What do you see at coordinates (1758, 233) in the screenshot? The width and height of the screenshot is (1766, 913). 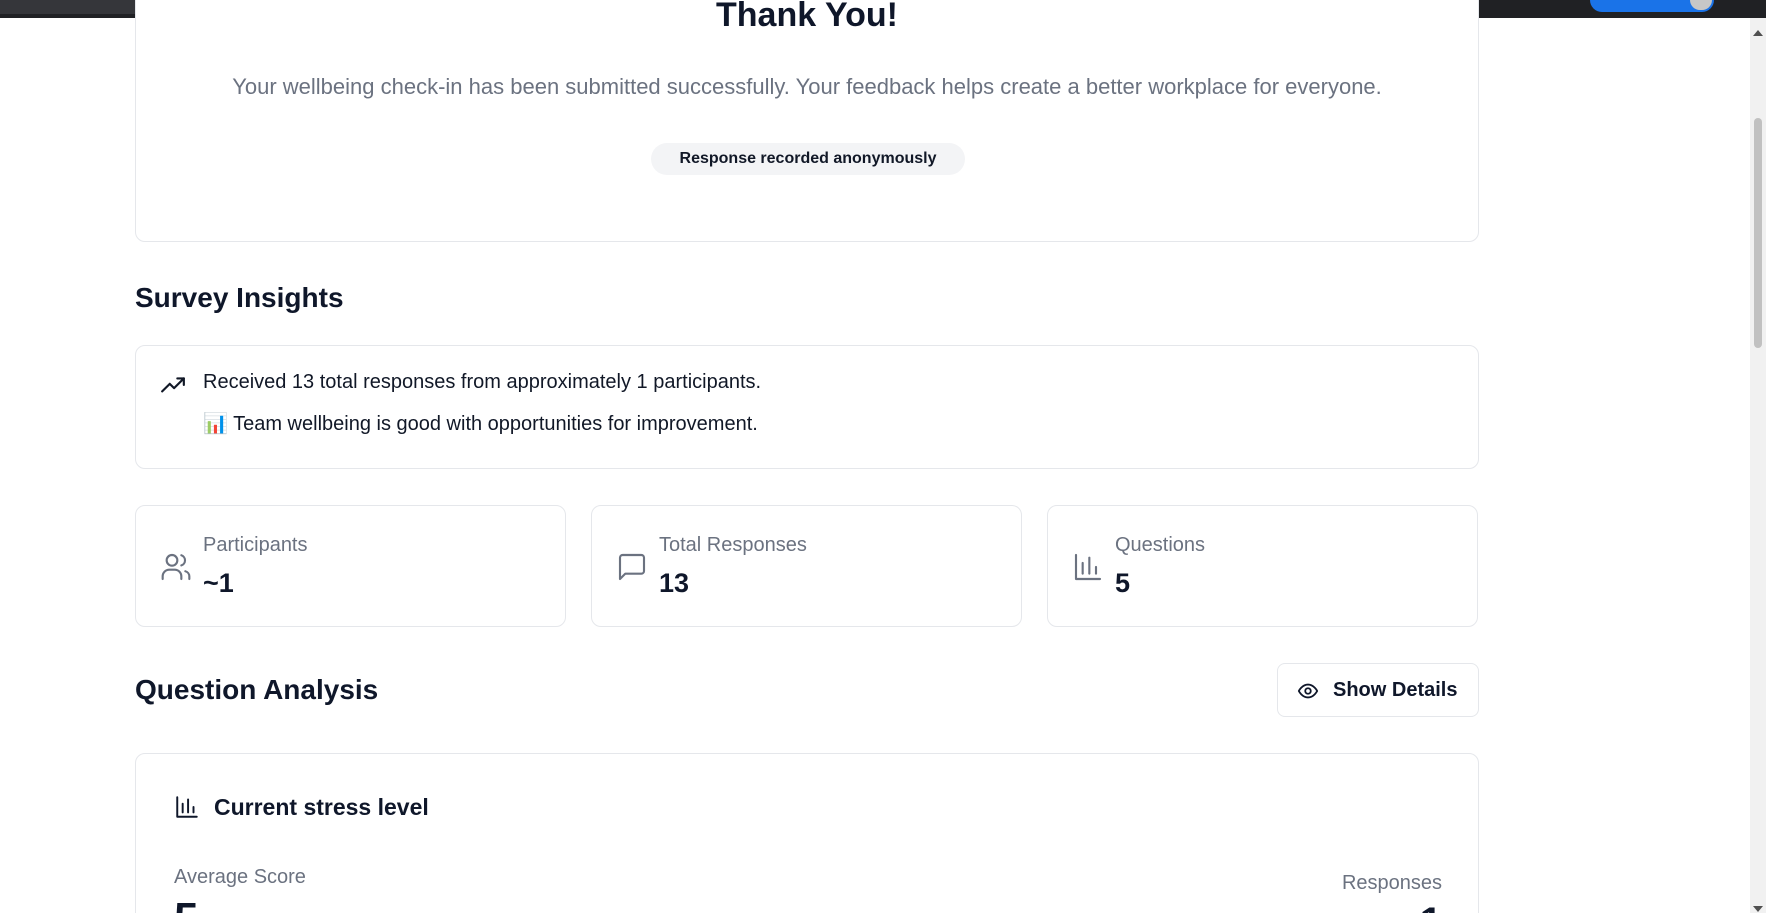 I see `scrollbar-thumb` at bounding box center [1758, 233].